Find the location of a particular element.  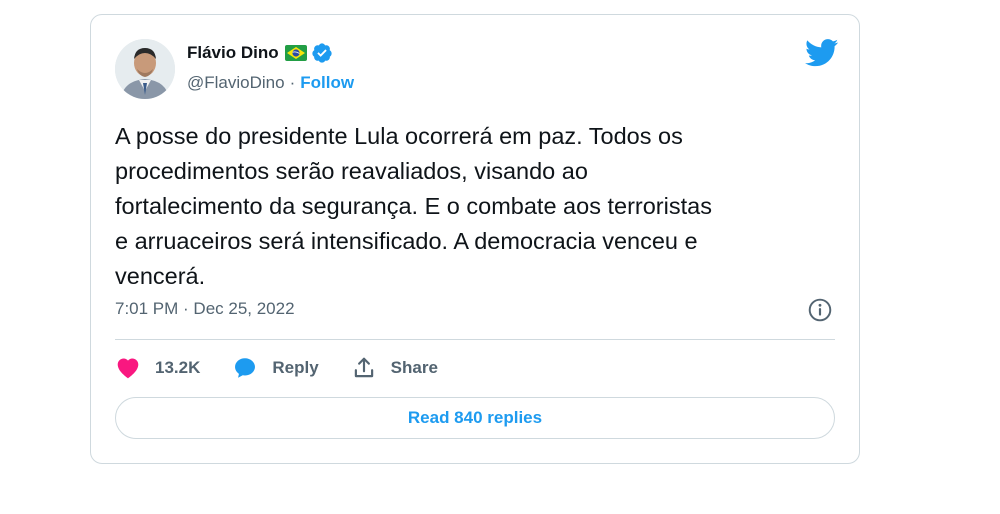

like-button: 13.2K is located at coordinates (157, 368).